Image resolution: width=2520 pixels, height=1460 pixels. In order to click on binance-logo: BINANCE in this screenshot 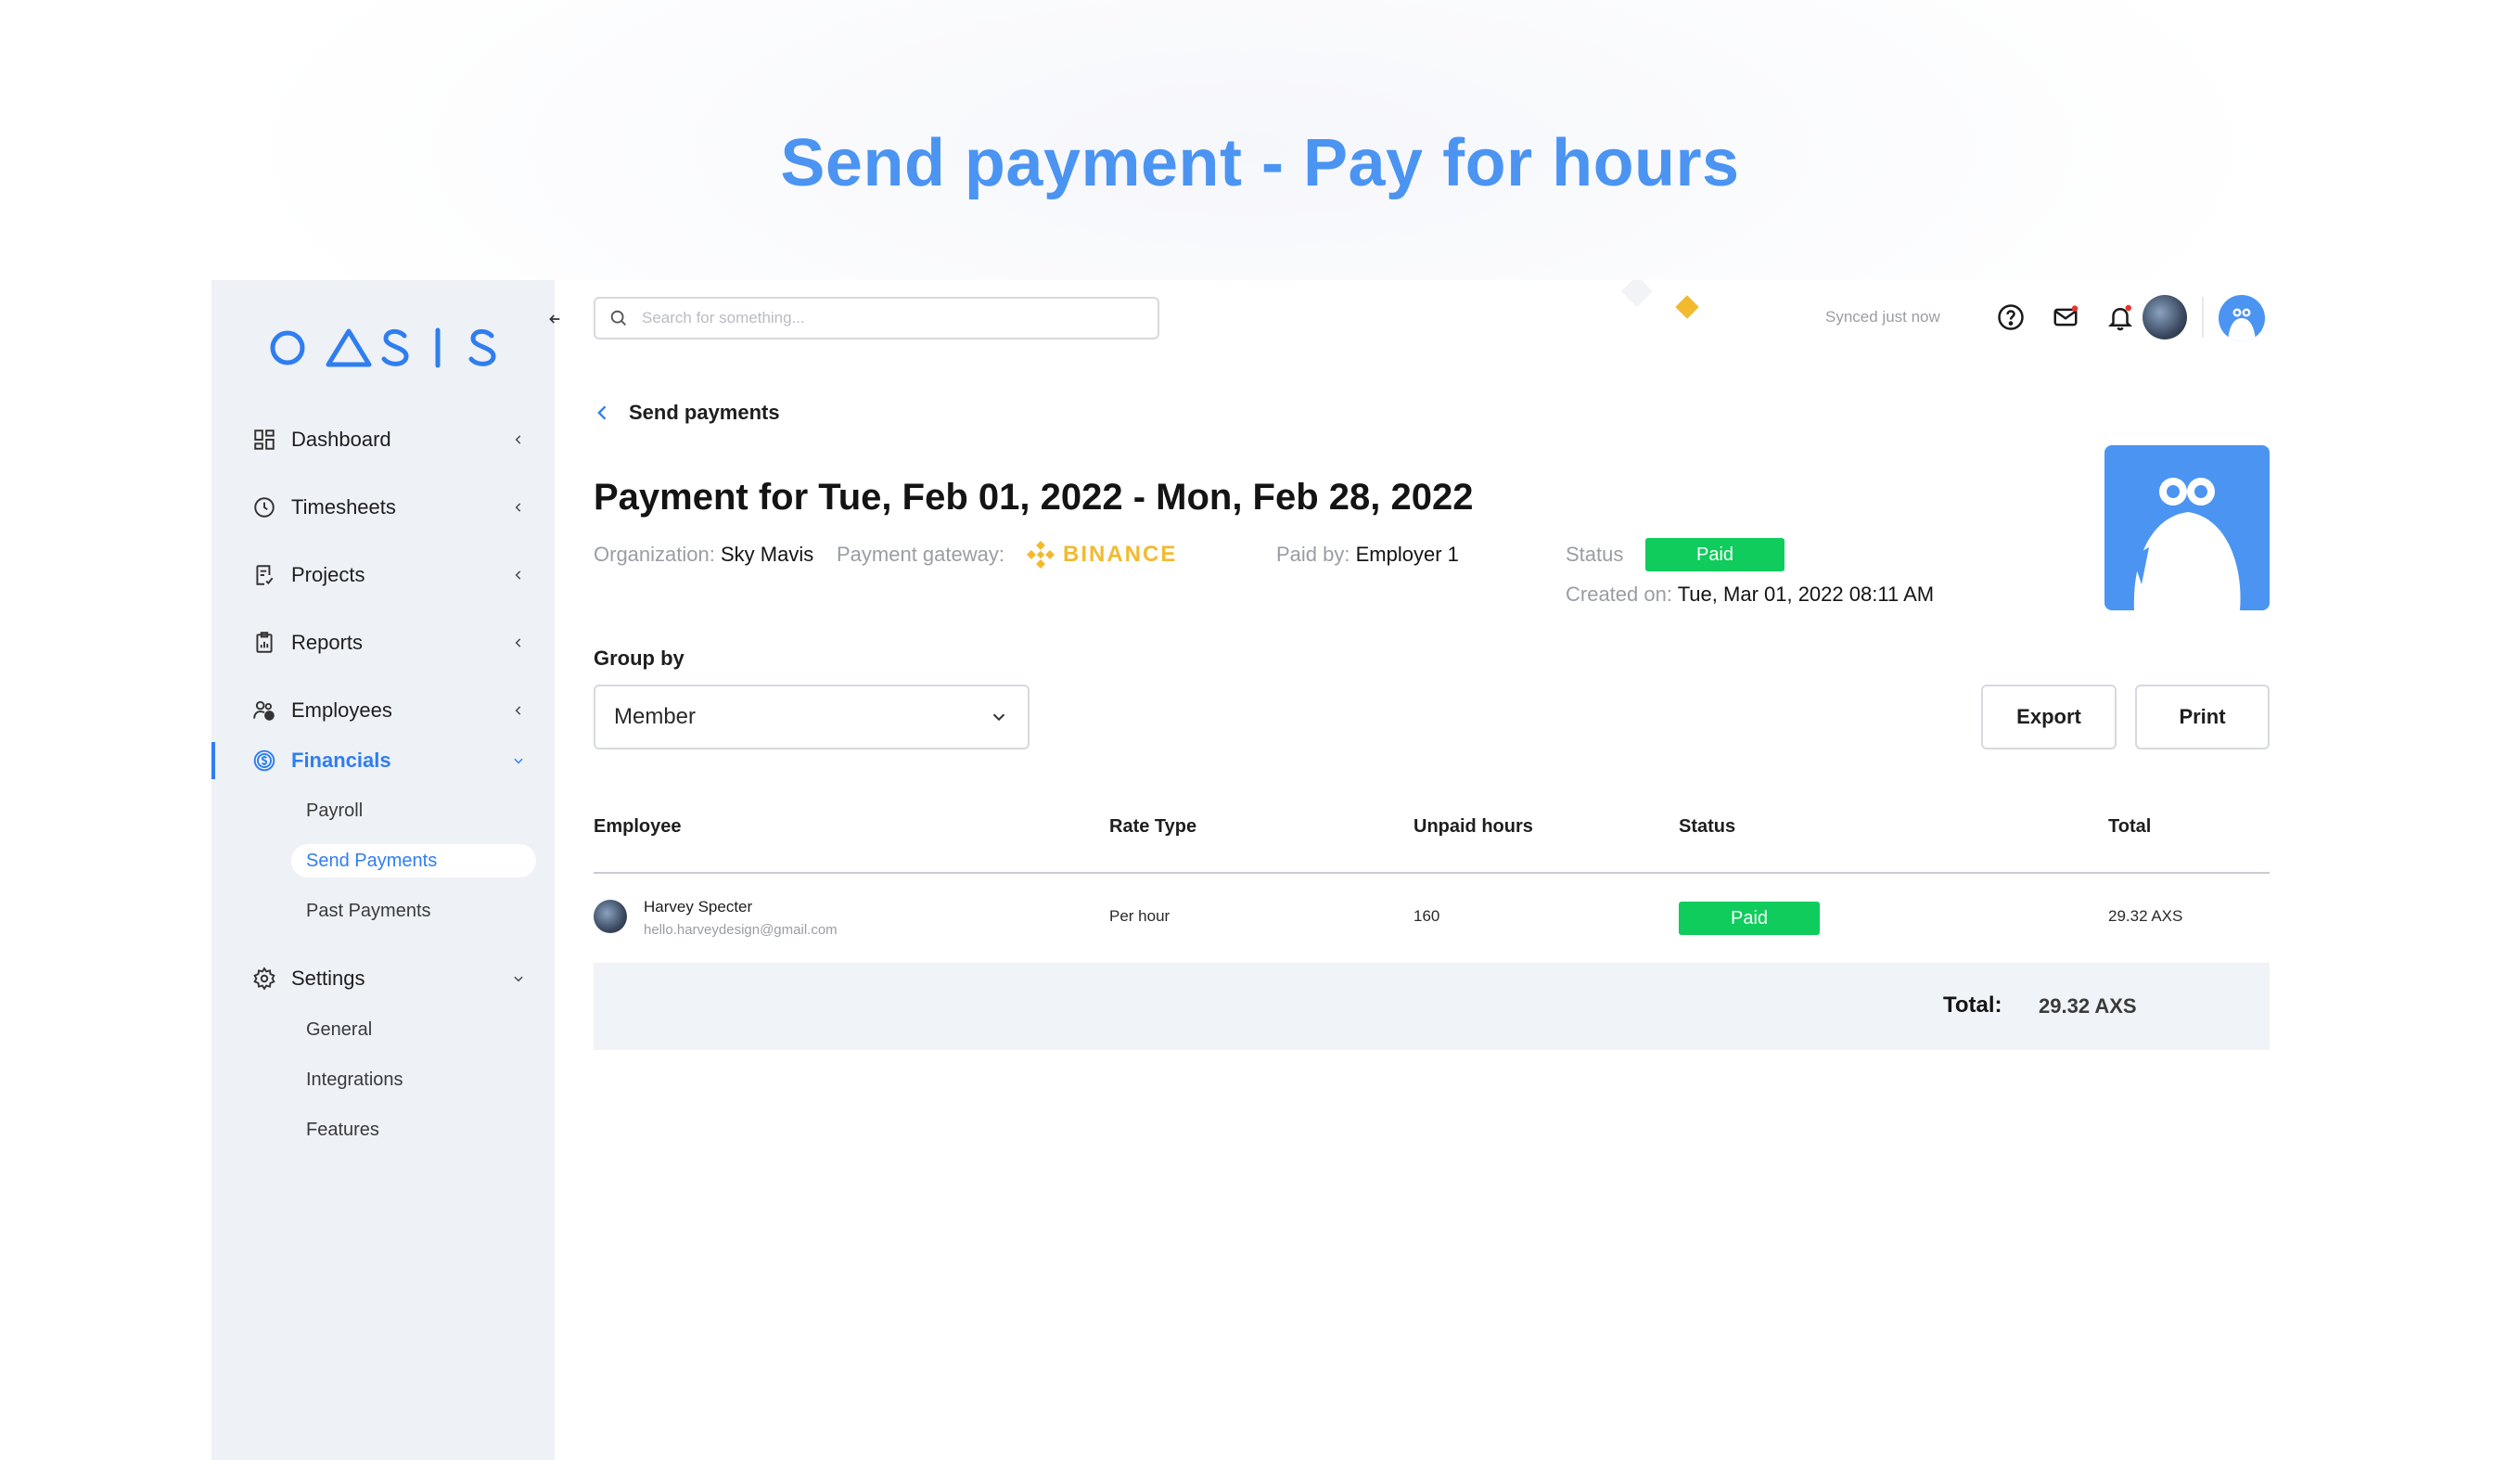, I will do `click(1101, 555)`.